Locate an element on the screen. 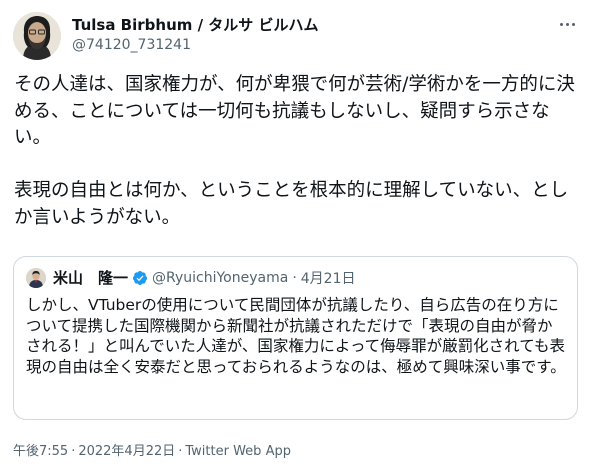 Image resolution: width=593 pixels, height=471 pixels. author-handle: @74120_731241 is located at coordinates (195, 45).